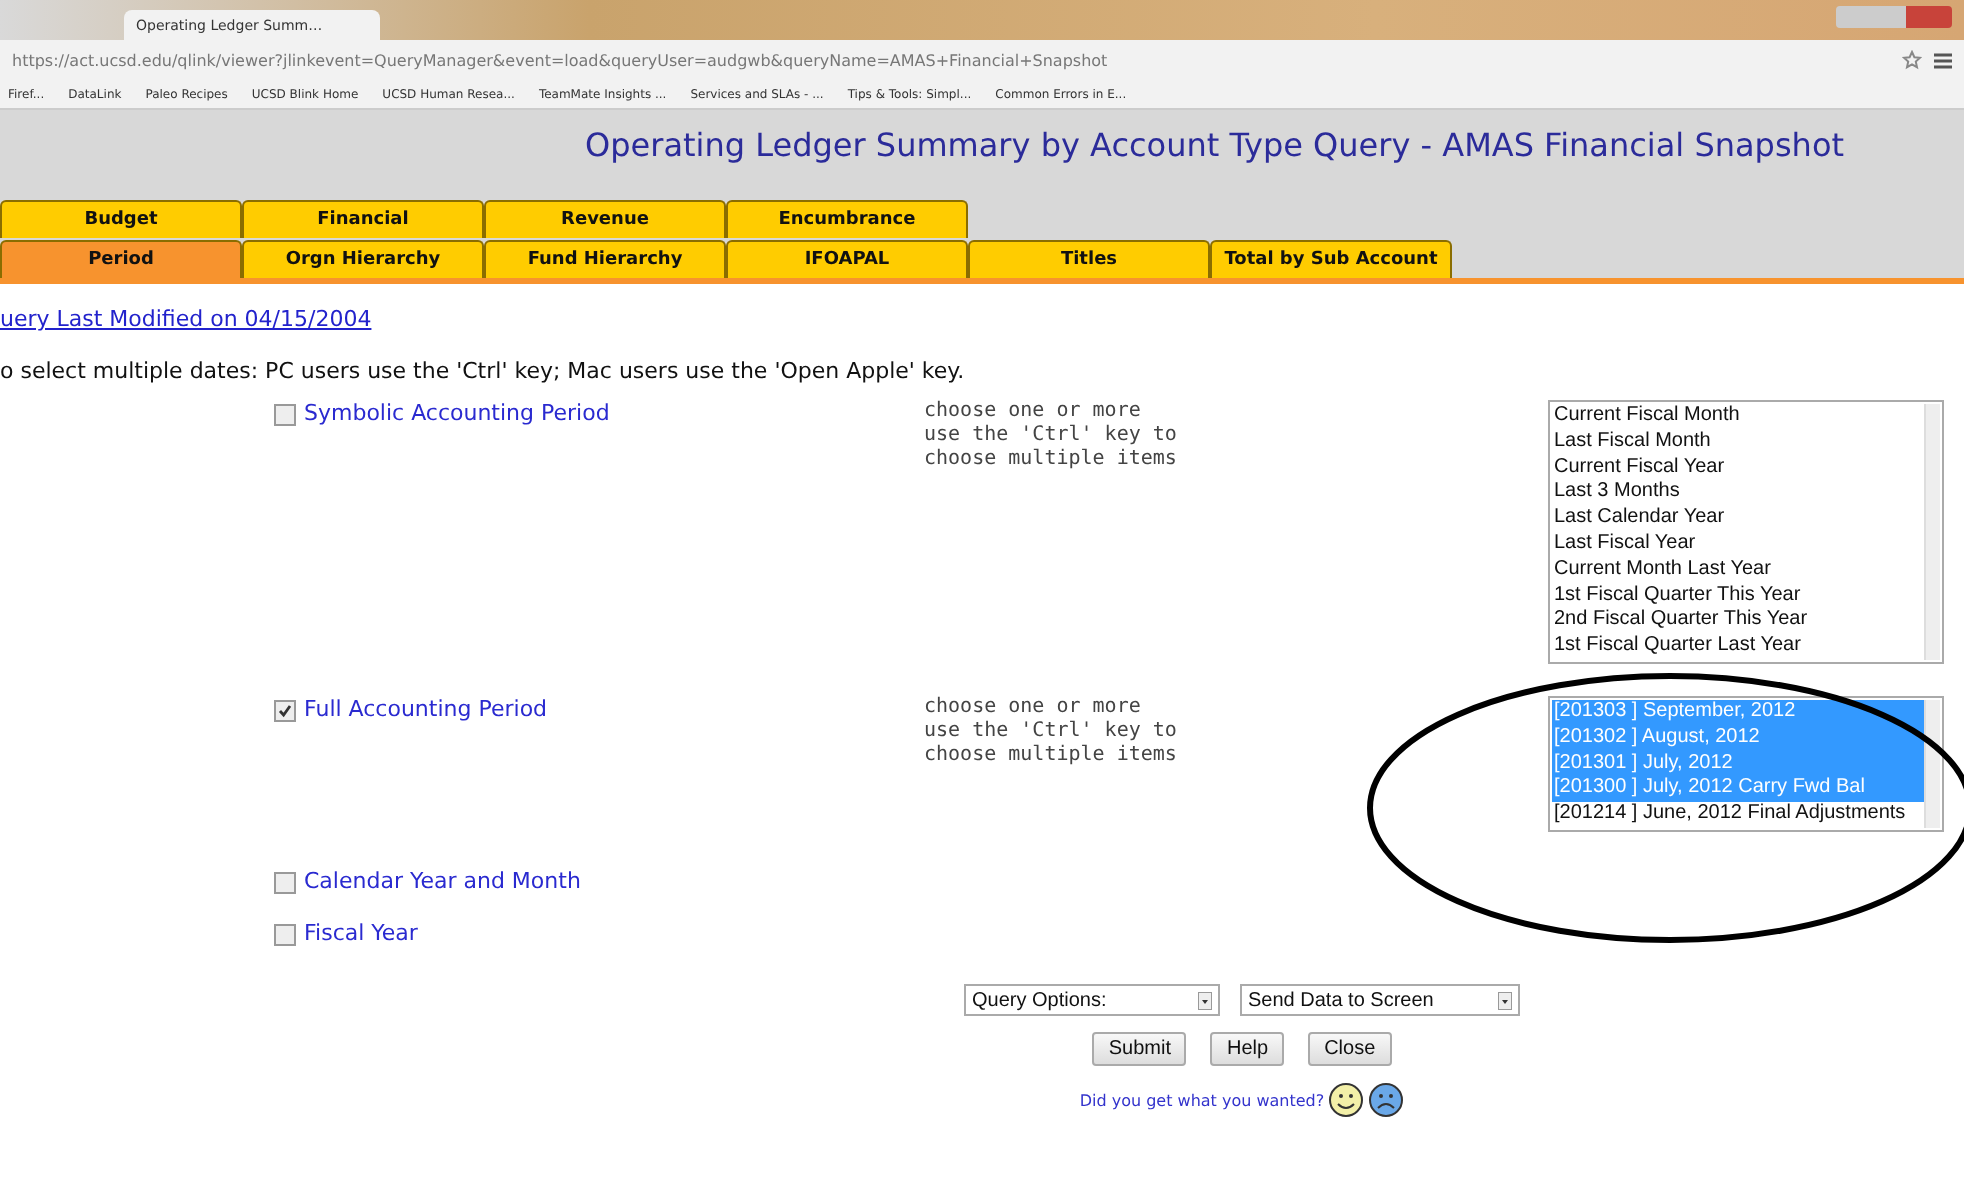  I want to click on option-label: Fiscal Year, so click(361, 933).